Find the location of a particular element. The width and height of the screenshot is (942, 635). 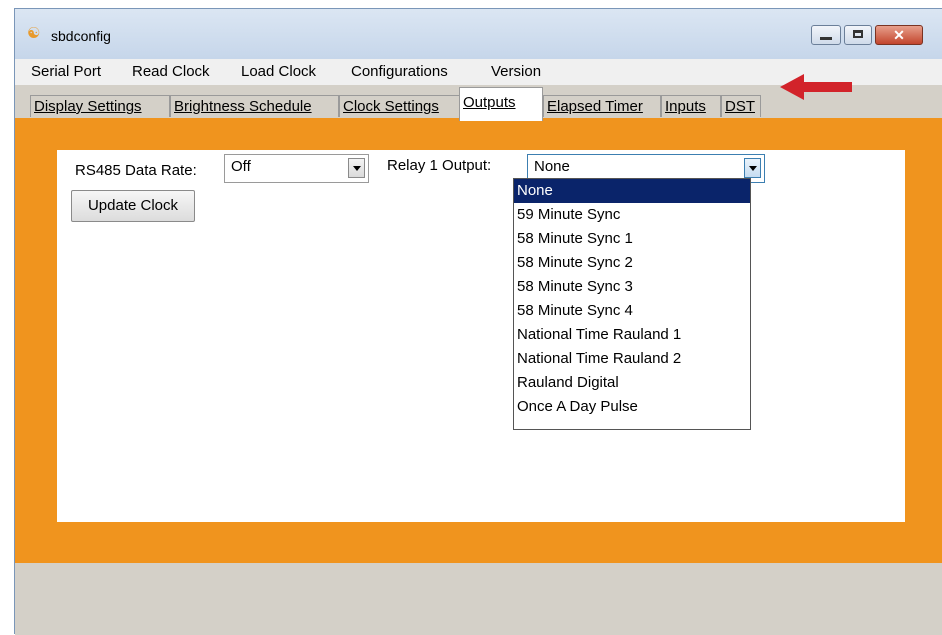

option-none: None is located at coordinates (632, 191).